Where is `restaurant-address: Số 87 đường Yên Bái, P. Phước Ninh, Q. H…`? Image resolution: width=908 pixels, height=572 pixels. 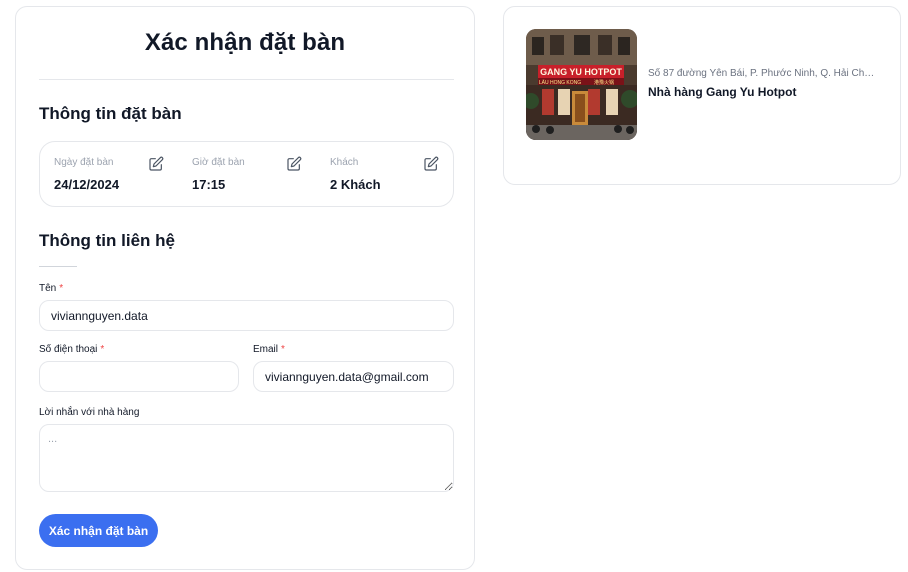
restaurant-address: Số 87 đường Yên Bái, P. Phước Ninh, Q. H… is located at coordinates (763, 73).